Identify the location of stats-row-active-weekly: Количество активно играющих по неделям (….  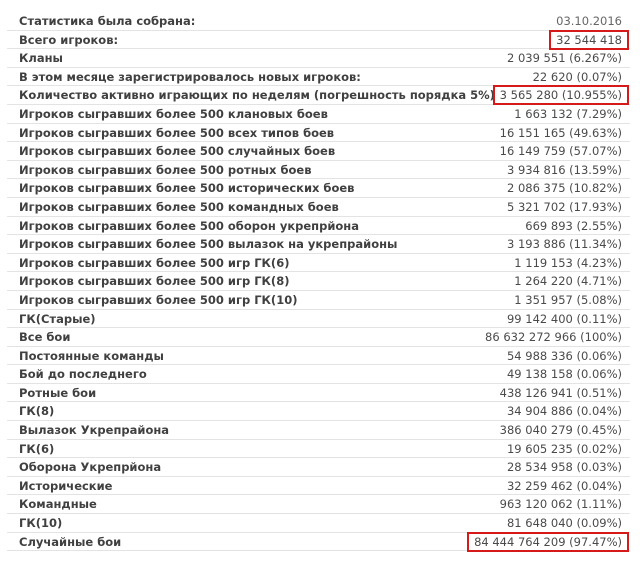
(318, 95).